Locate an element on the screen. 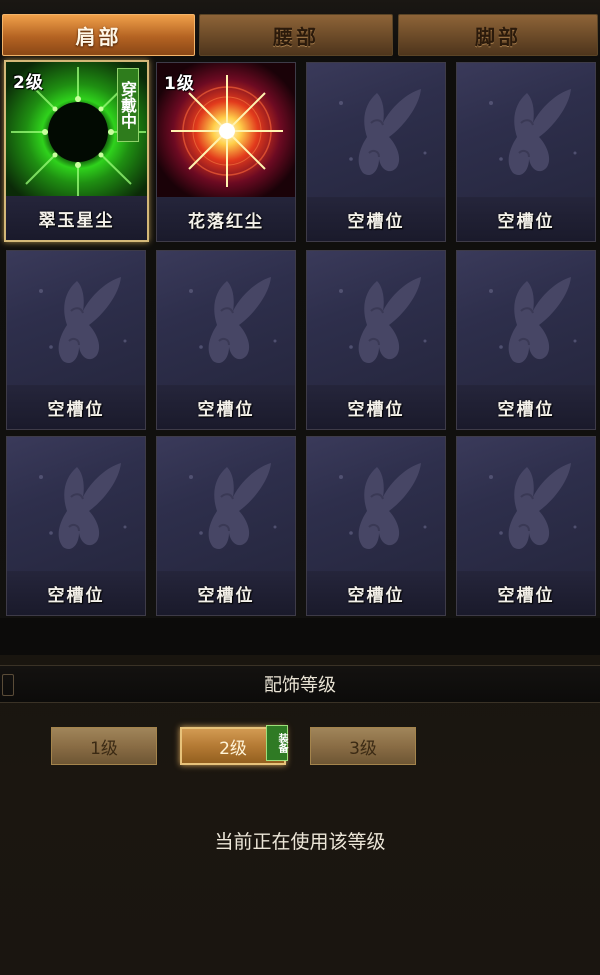 The height and width of the screenshot is (975, 600). level-badge: 2级 is located at coordinates (28, 83).